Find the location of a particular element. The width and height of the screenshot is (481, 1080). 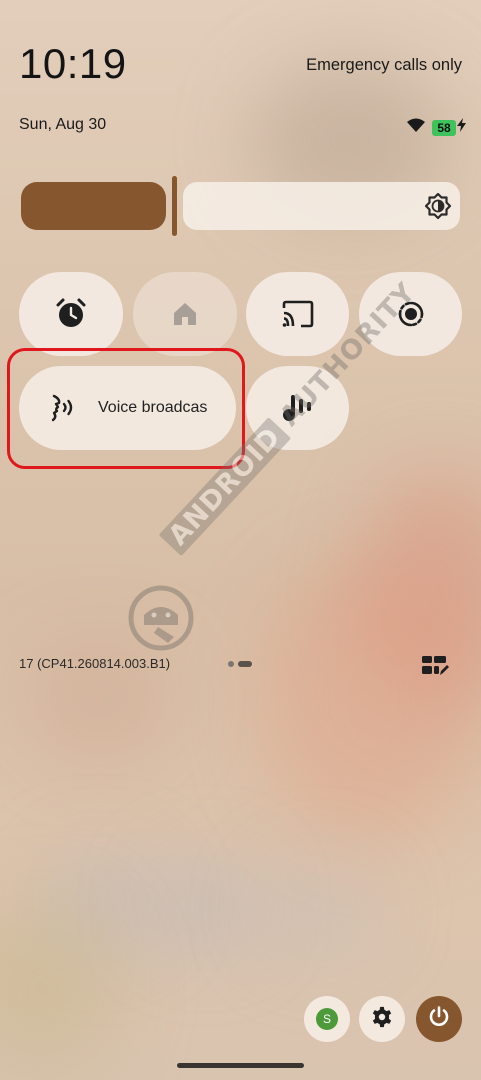

watermark-android-logo-icon is located at coordinates (161, 618).